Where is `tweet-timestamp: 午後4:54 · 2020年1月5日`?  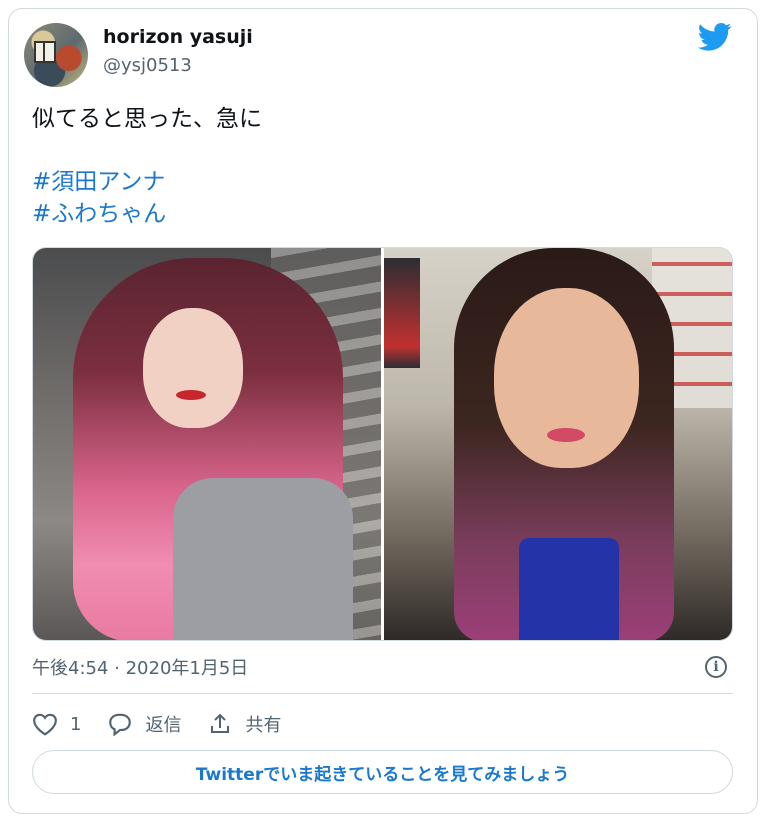
tweet-timestamp: 午後4:54 · 2020年1月5日 is located at coordinates (140, 667).